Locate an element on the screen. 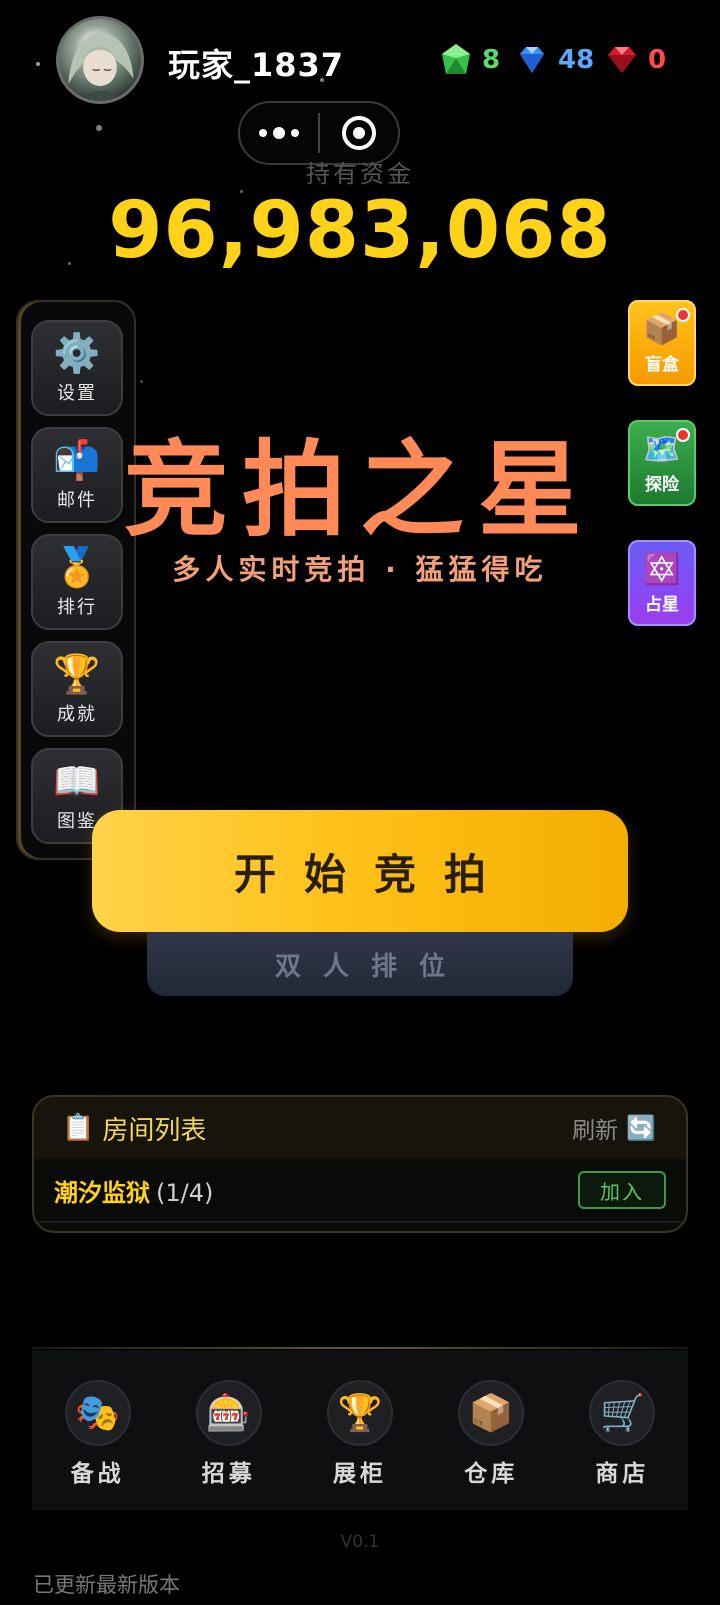  gear-icon: ⚙️ is located at coordinates (77, 353).